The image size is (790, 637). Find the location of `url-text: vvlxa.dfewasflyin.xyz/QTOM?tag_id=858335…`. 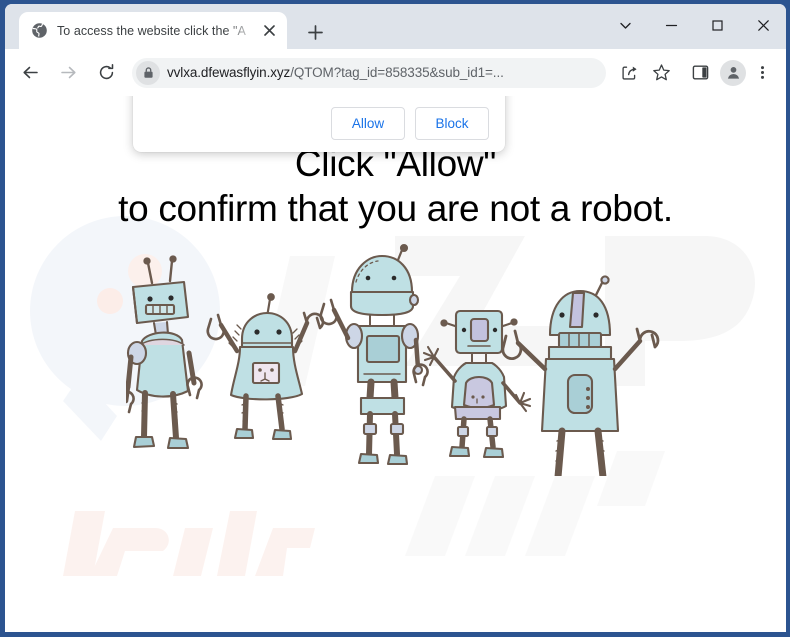

url-text: vvlxa.dfewasflyin.xyz/QTOM?tag_id=858335… is located at coordinates (383, 72).